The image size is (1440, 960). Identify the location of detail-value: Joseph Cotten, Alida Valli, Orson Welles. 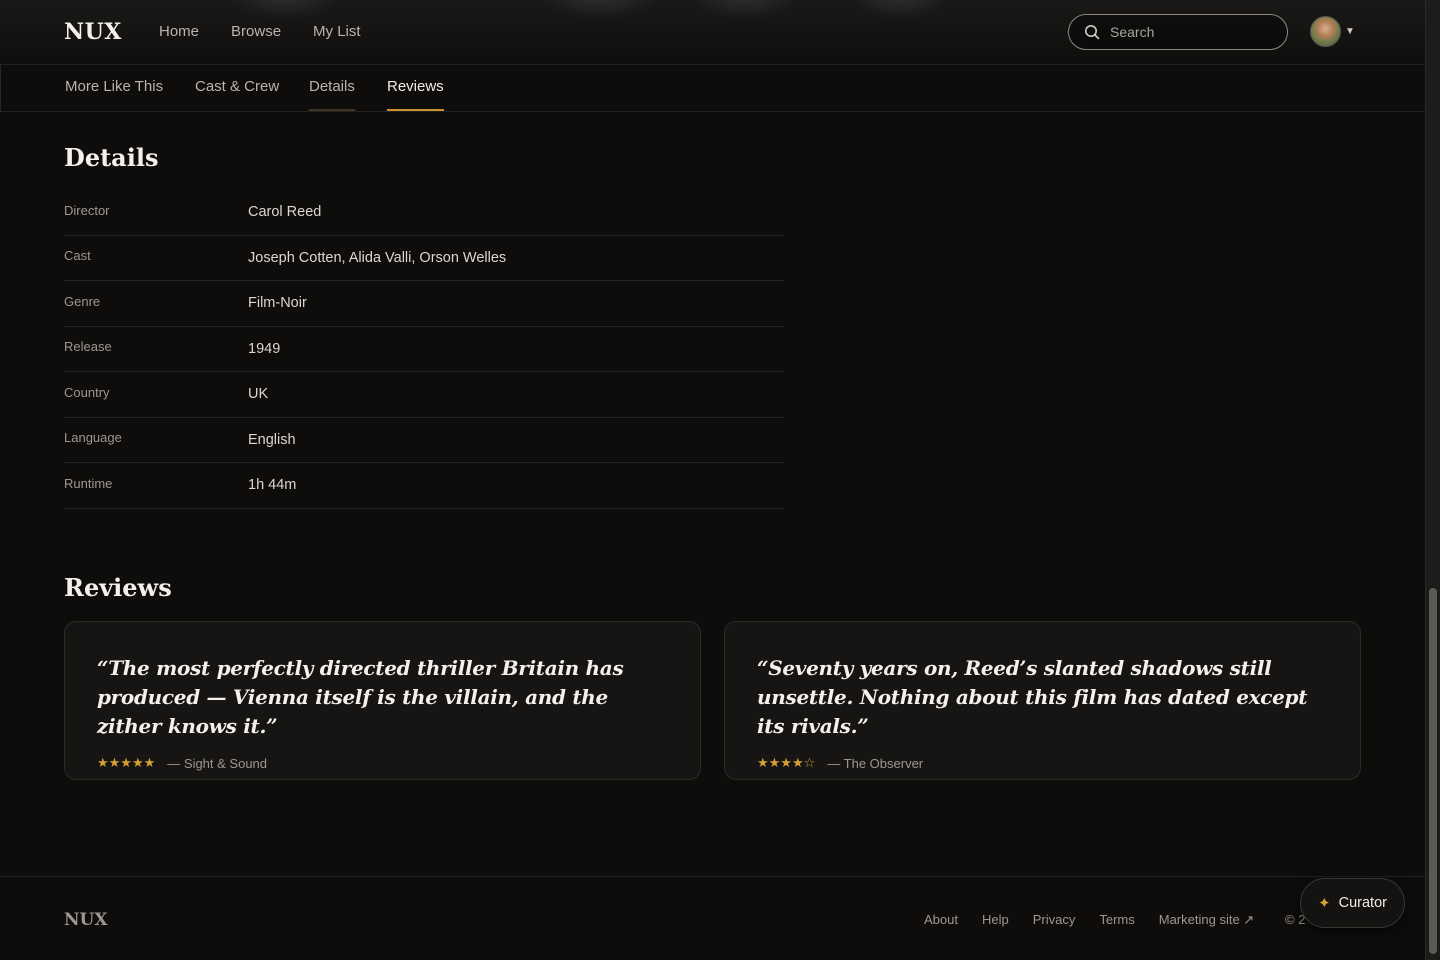
(377, 257).